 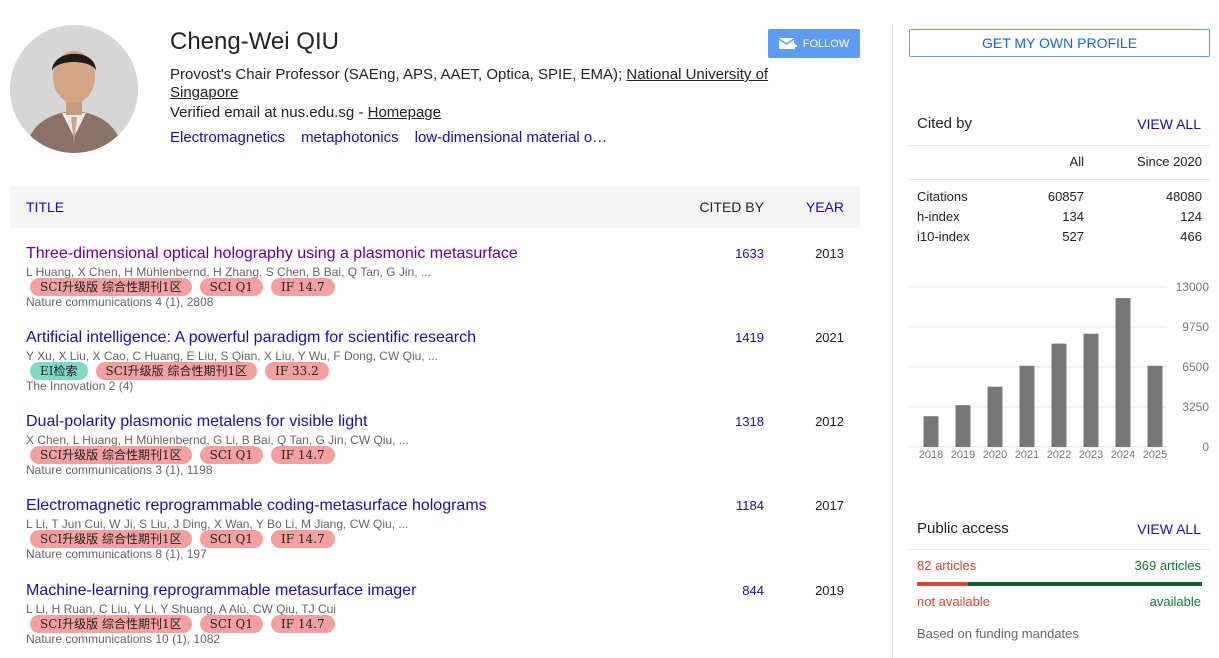 I want to click on interest-link: Electromagnetics, so click(x=227, y=137).